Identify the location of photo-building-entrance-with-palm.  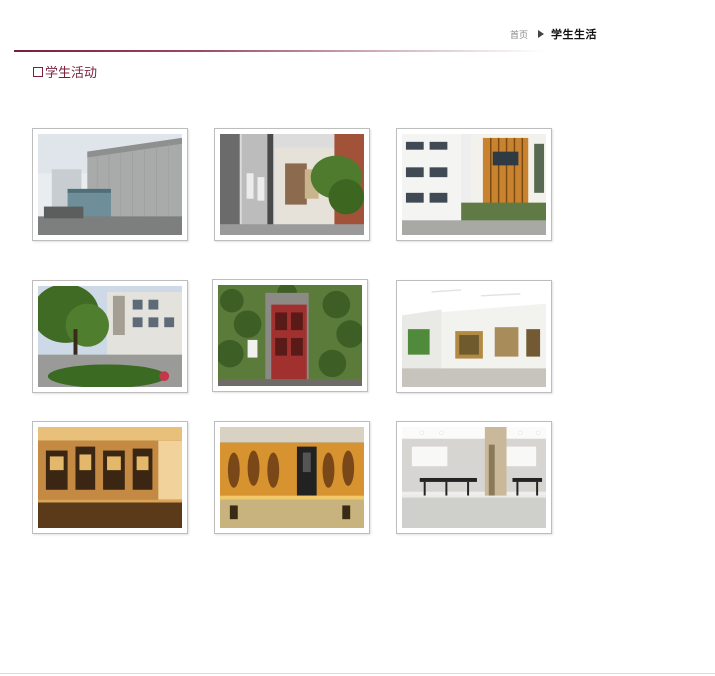
(292, 184).